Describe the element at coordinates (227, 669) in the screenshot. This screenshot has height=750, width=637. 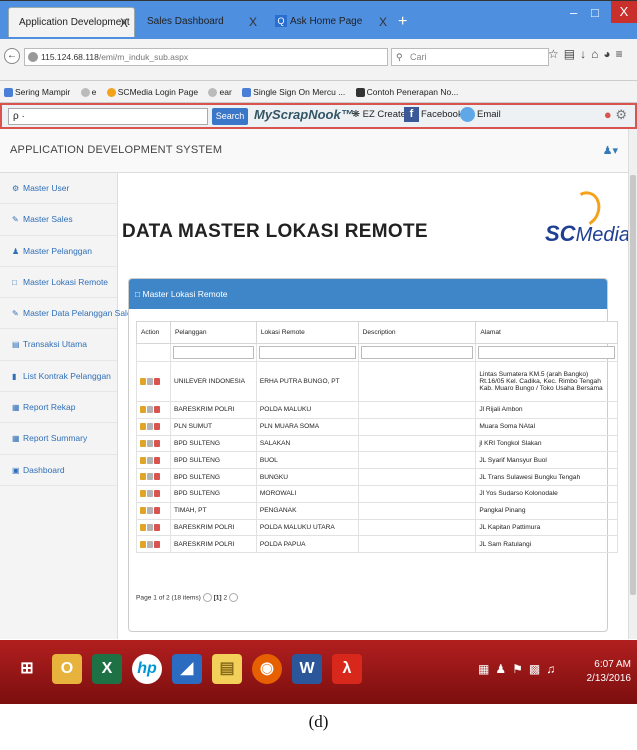
I see `file-explorer-icon: ▤` at that location.